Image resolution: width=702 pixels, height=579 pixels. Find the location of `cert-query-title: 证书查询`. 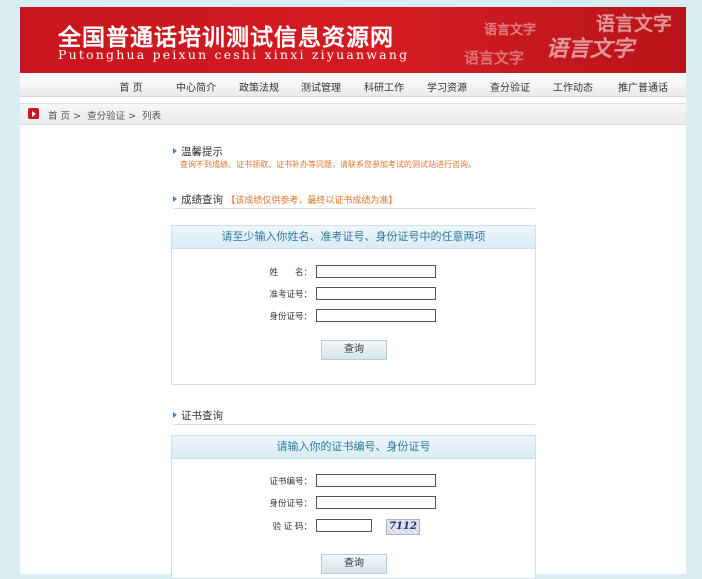

cert-query-title: 证书查询 is located at coordinates (202, 416).